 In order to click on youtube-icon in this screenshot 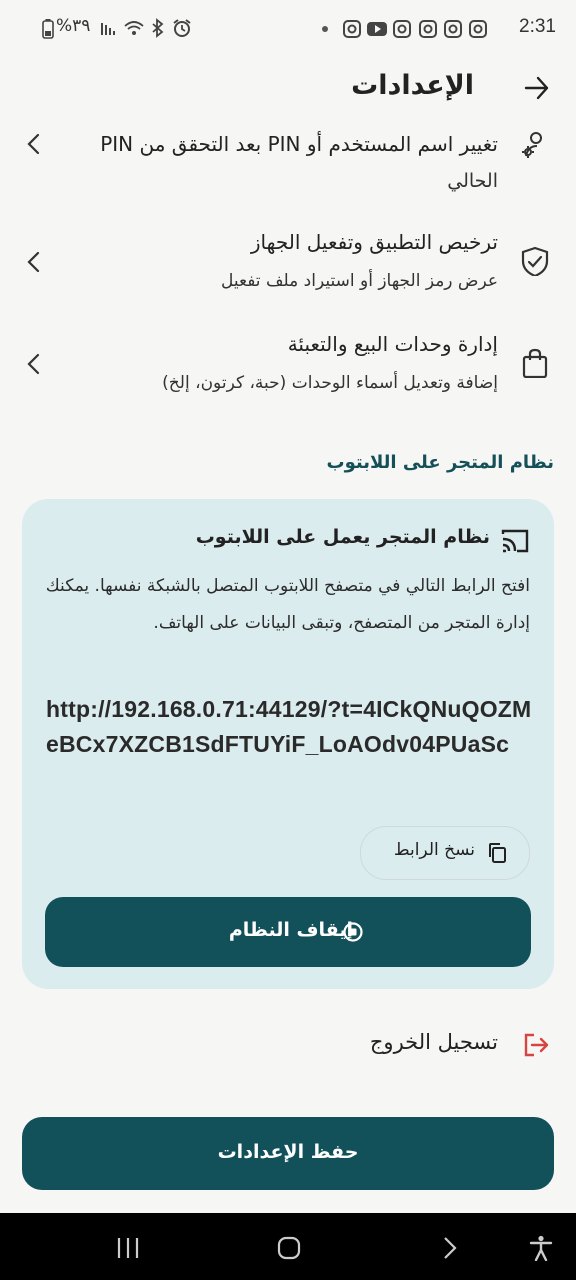, I will do `click(377, 29)`.